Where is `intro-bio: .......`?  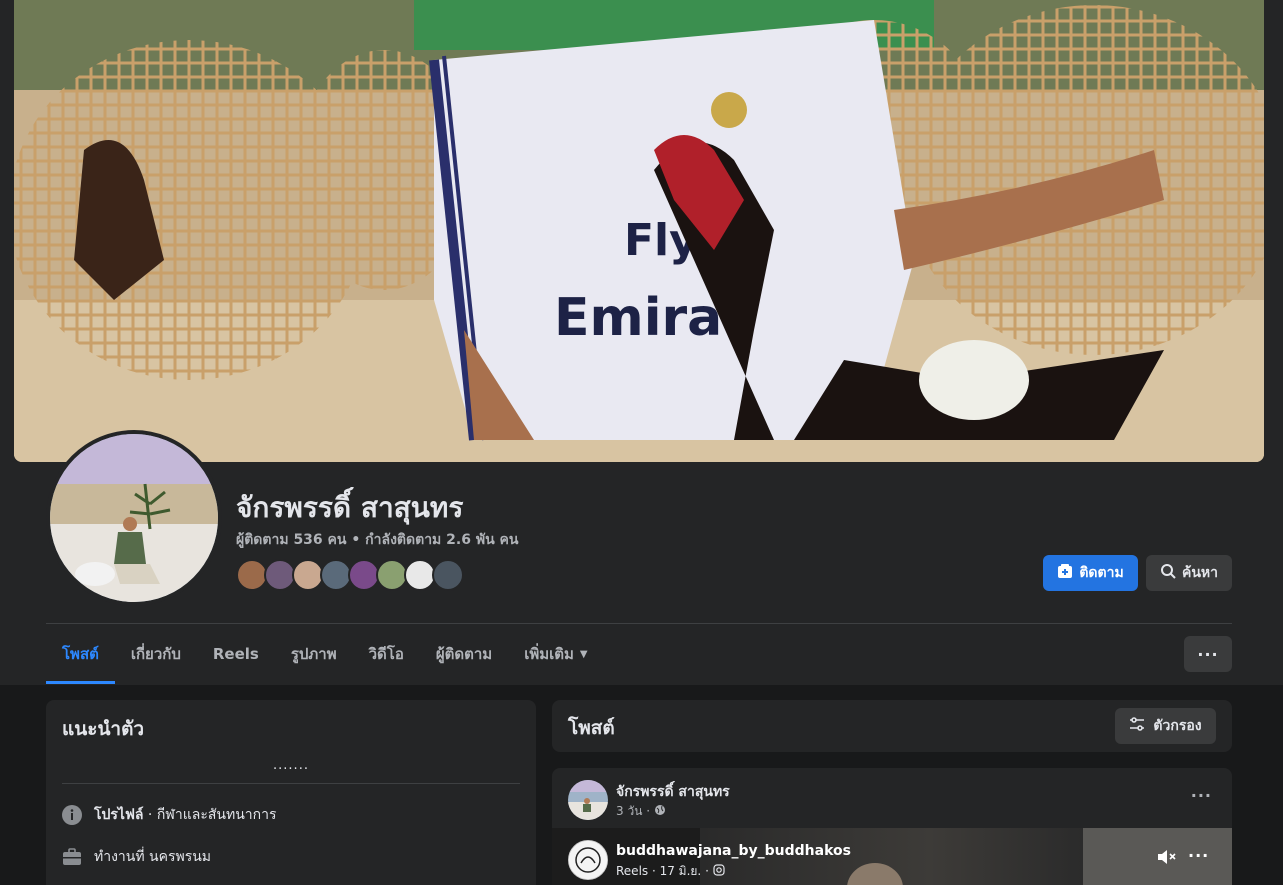 intro-bio: ....... is located at coordinates (291, 765).